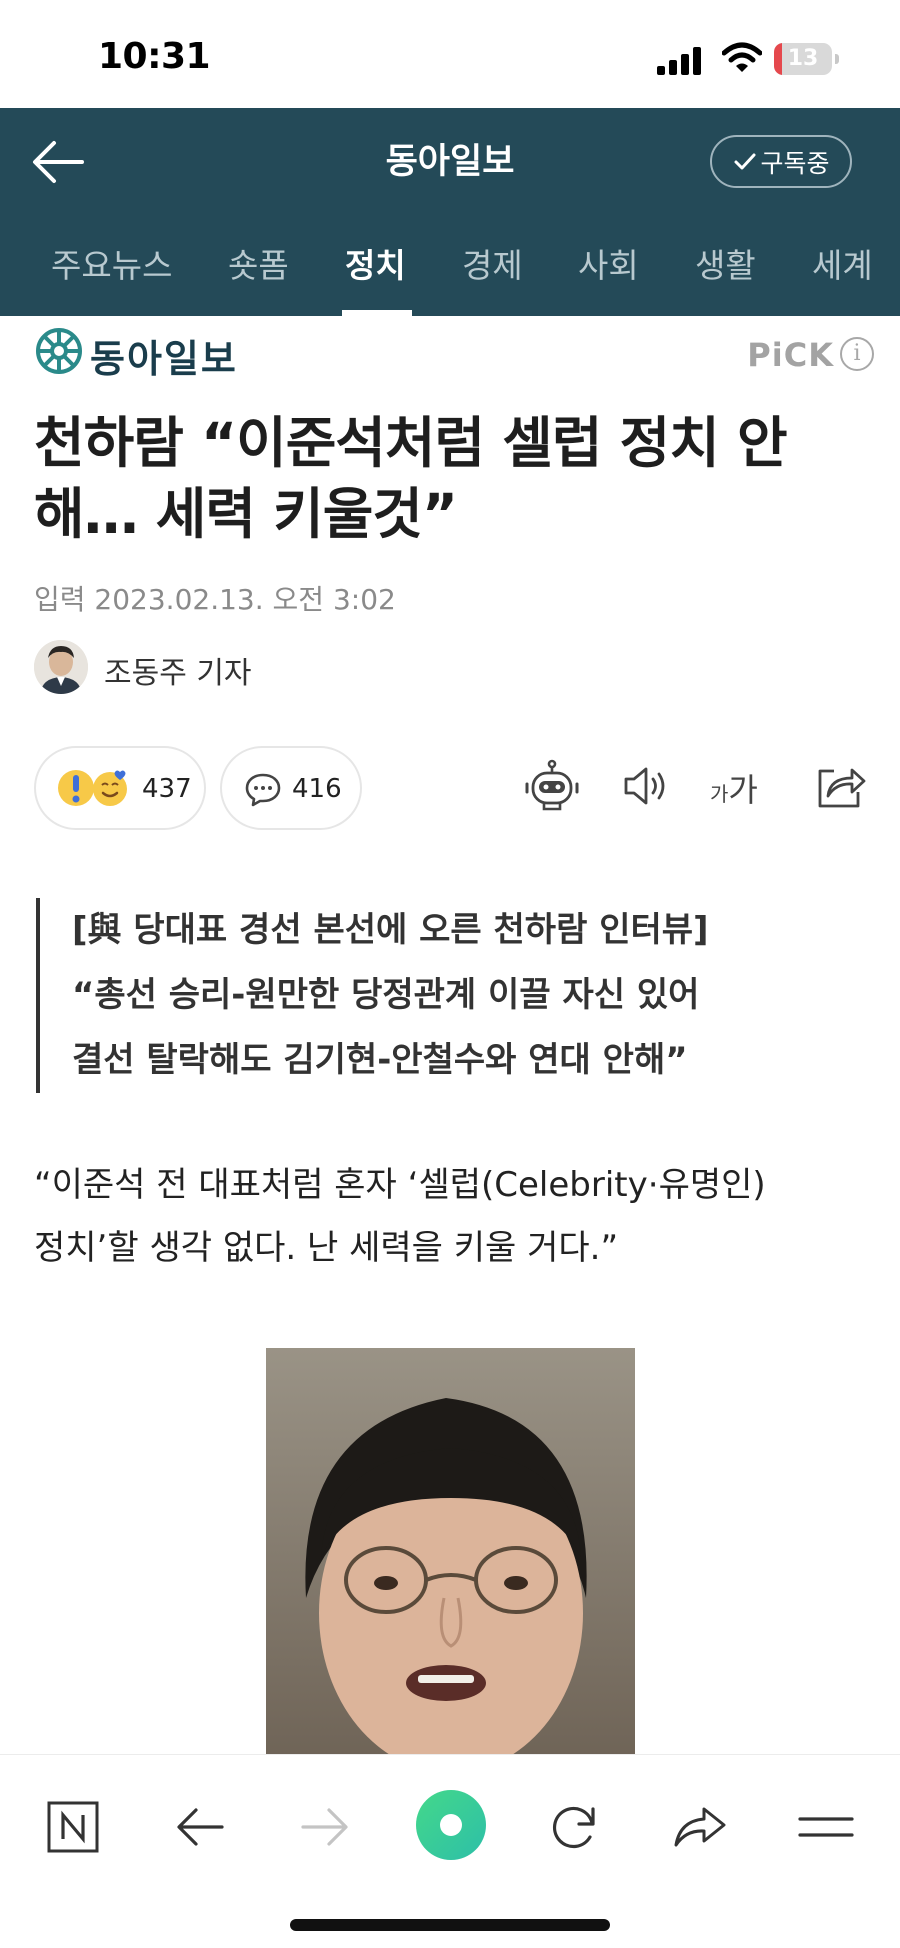  What do you see at coordinates (61, 667) in the screenshot?
I see `avatar` at bounding box center [61, 667].